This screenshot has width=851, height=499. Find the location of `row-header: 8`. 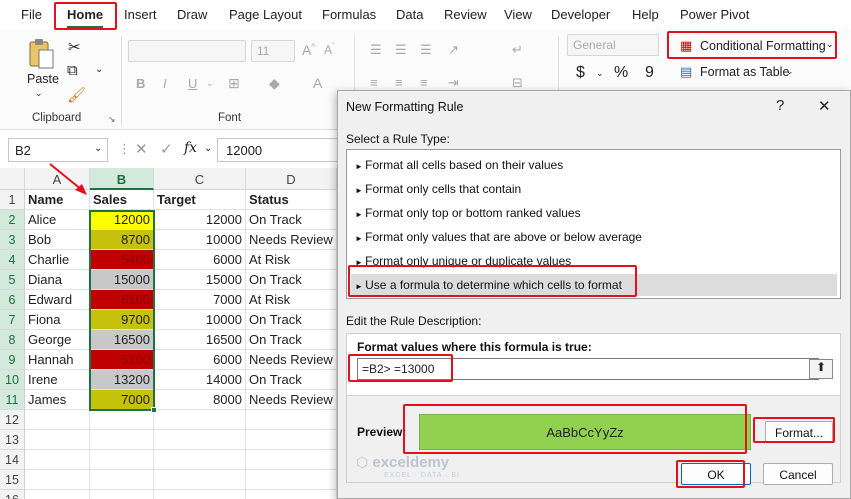

row-header: 8 is located at coordinates (12, 340).